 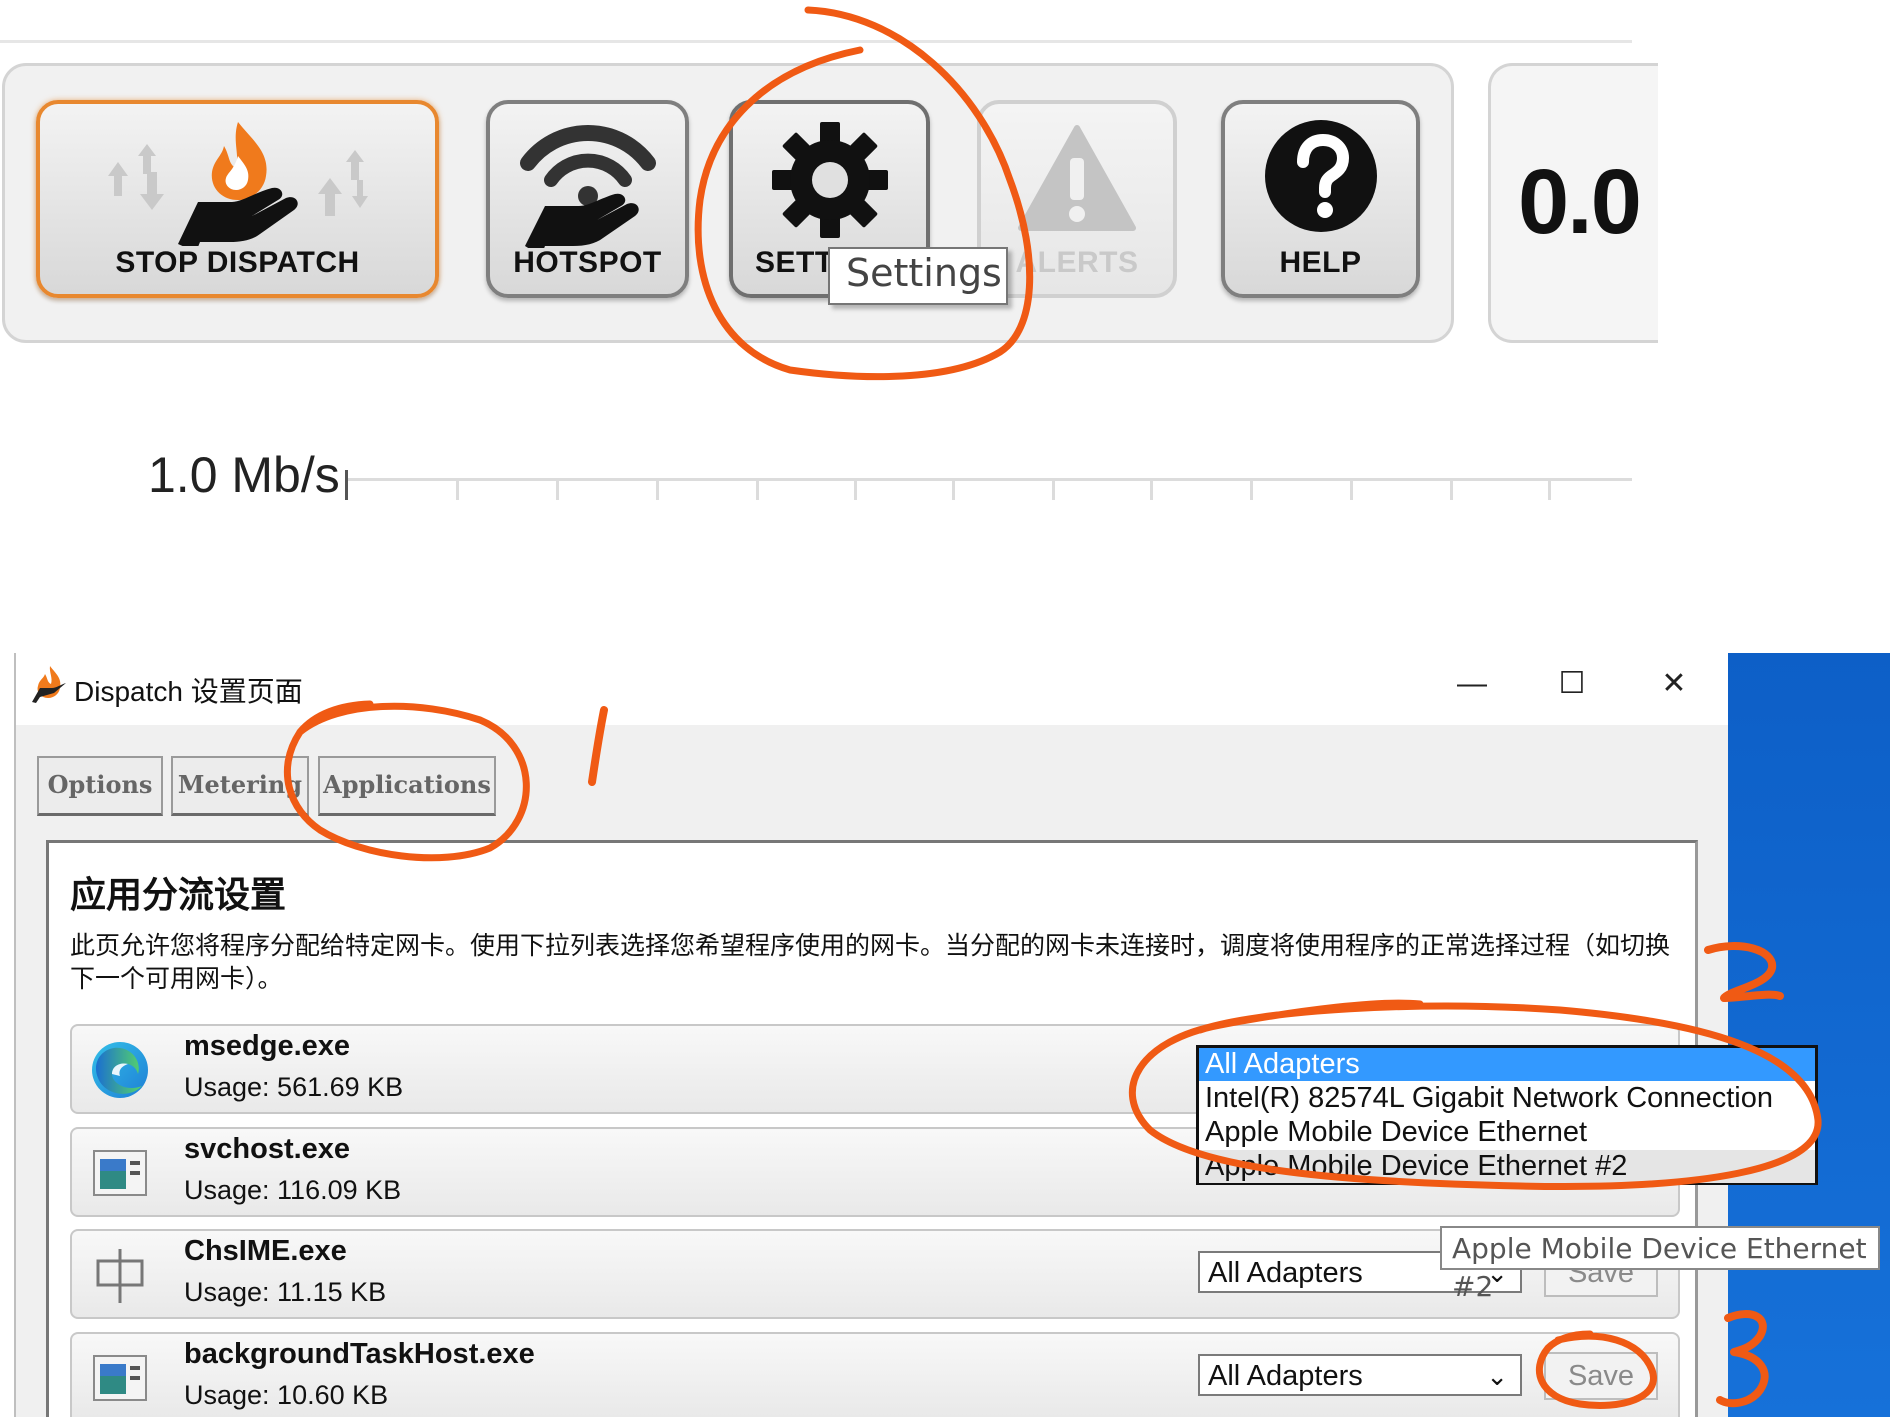 I want to click on close-button: ✕, so click(x=1674, y=684).